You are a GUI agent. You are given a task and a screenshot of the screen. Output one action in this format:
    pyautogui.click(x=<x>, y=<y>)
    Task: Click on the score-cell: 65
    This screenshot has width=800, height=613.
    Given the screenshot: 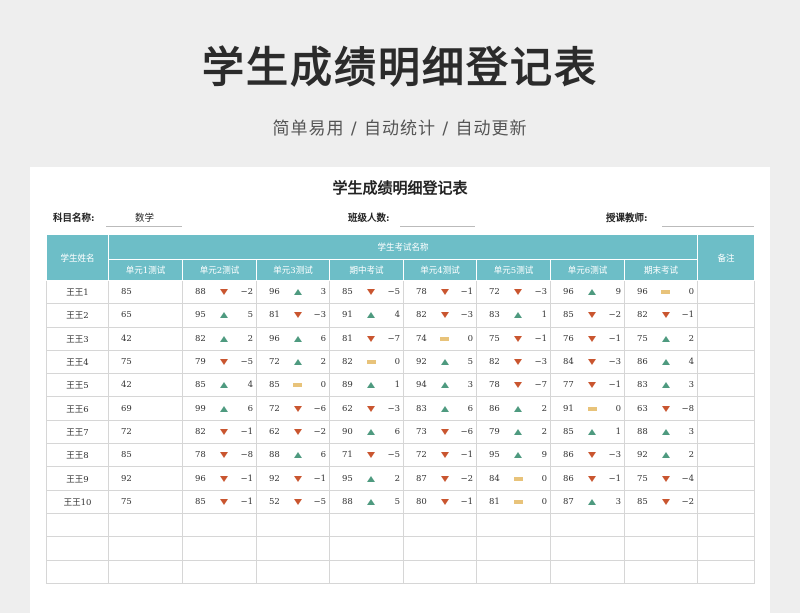 What is the action you would take?
    pyautogui.click(x=145, y=315)
    